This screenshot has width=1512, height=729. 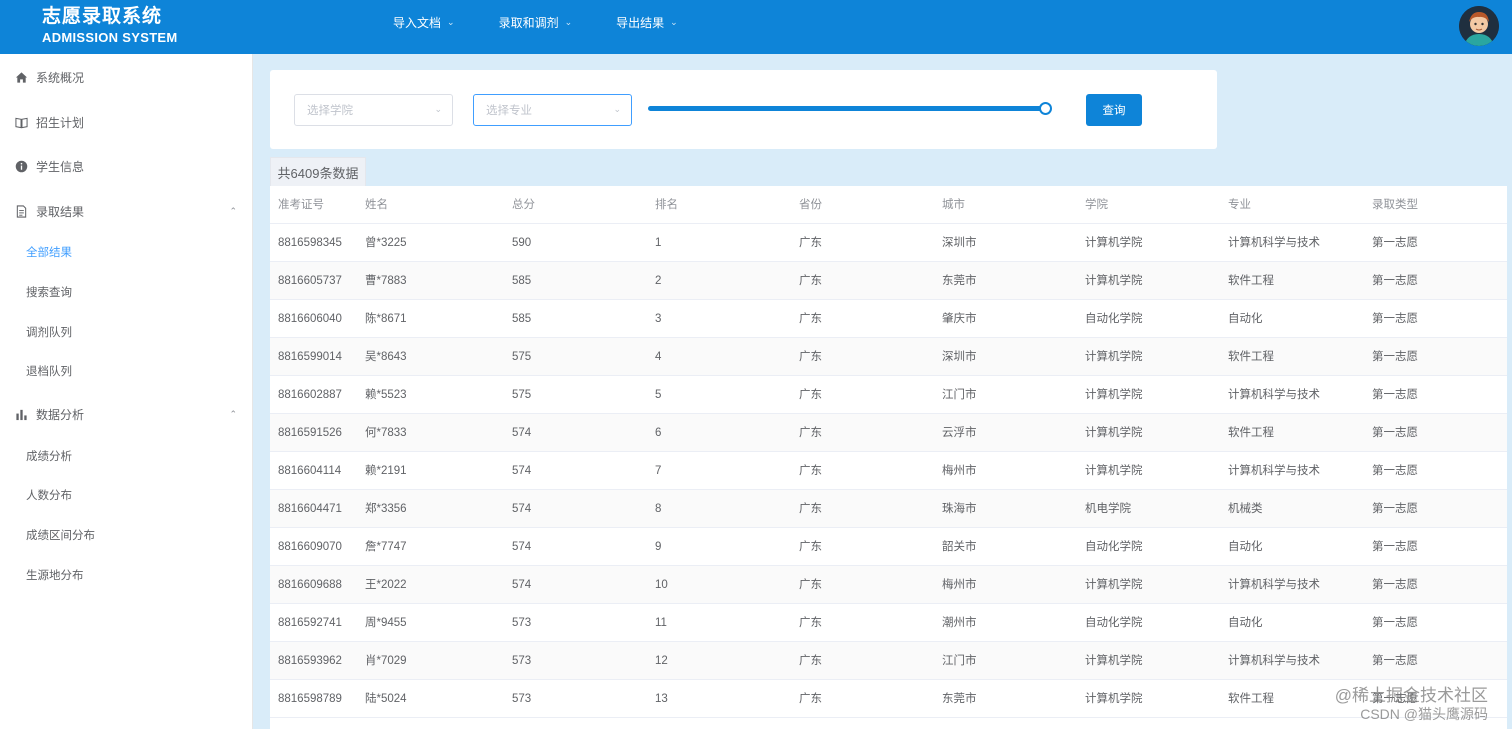 What do you see at coordinates (424, 22) in the screenshot?
I see `nav-import-docs: 导入文档 ⌄` at bounding box center [424, 22].